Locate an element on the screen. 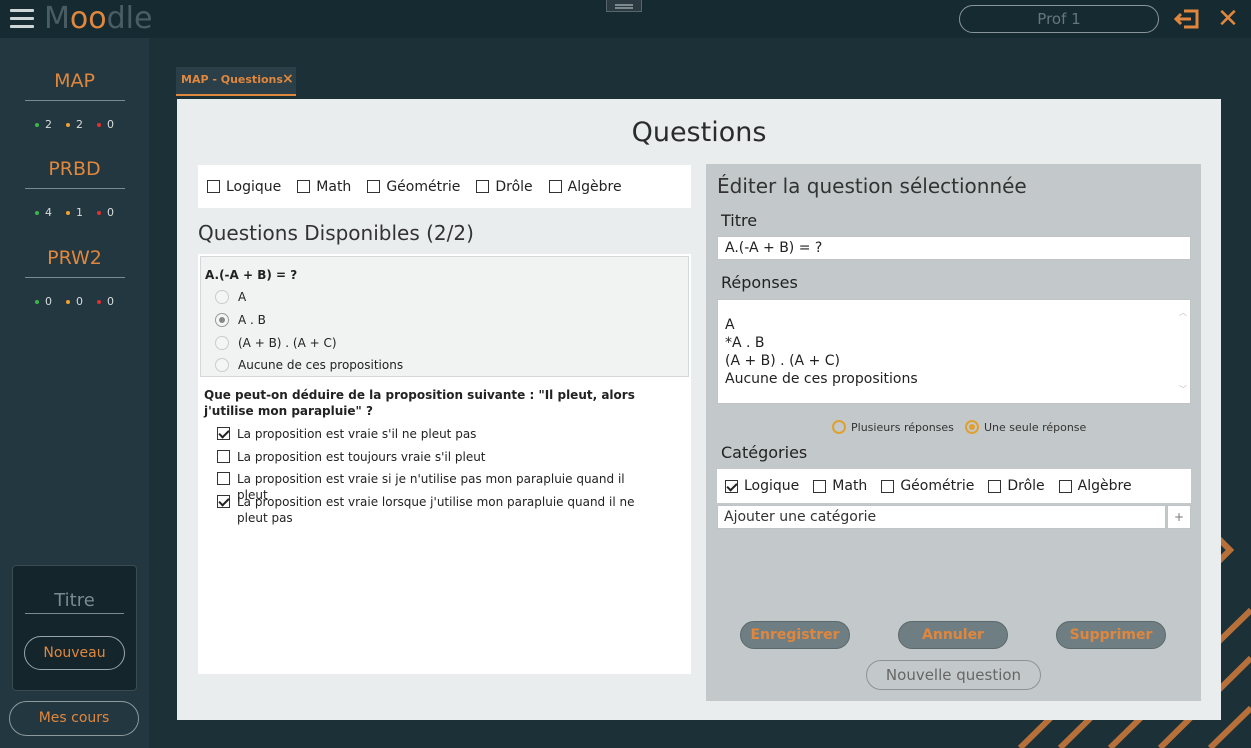 This screenshot has height=748, width=1251. scrollbar: ︿ ﹀ is located at coordinates (1183, 351).